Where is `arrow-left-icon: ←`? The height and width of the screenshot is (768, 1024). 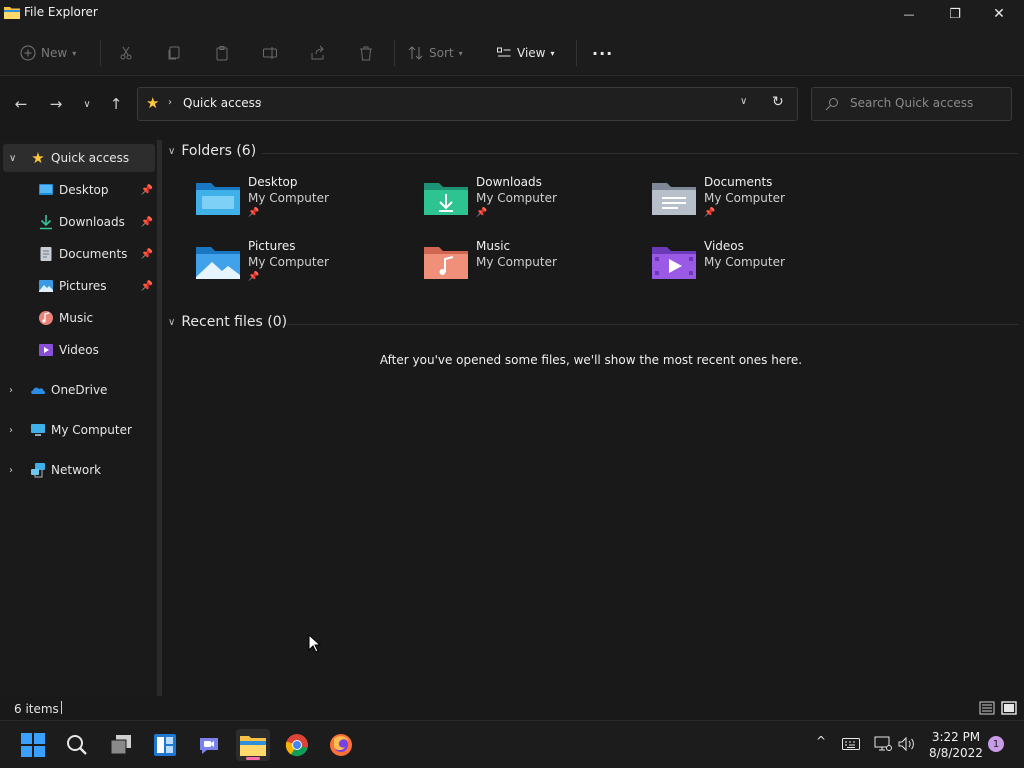 arrow-left-icon: ← is located at coordinates (21, 104).